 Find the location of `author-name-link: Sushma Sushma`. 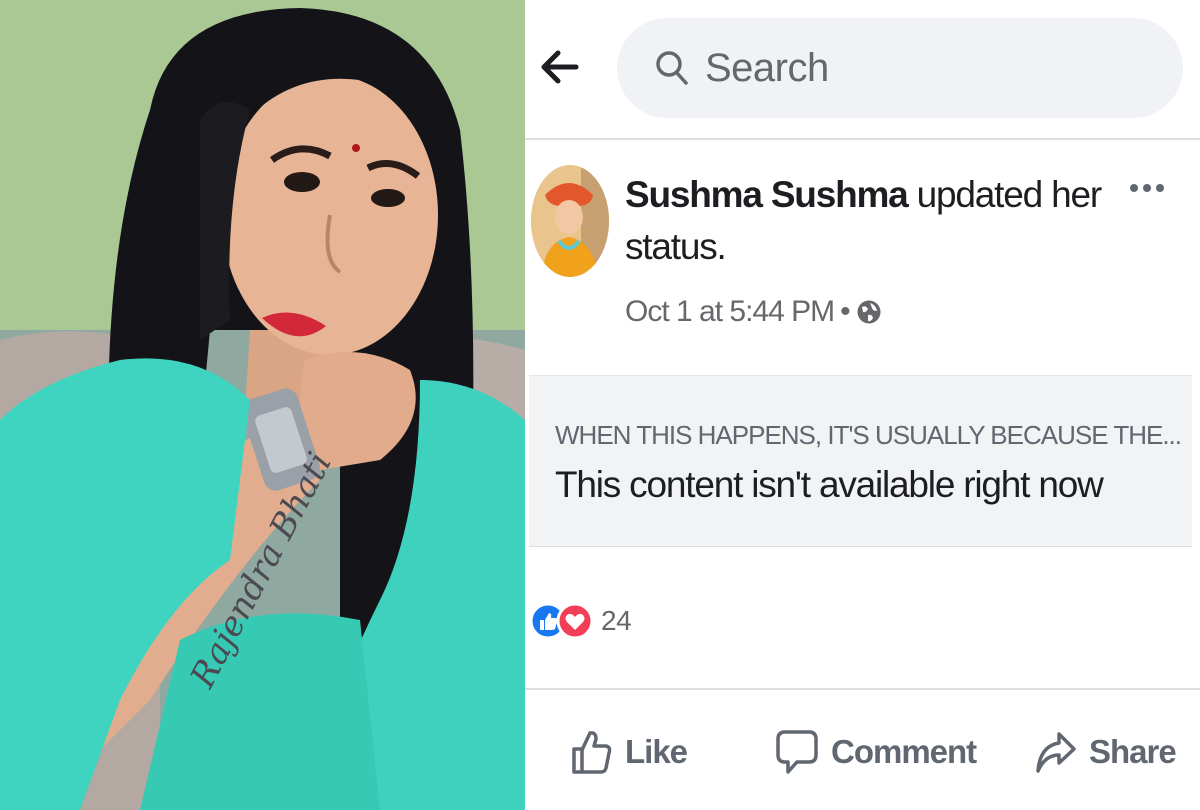

author-name-link: Sushma Sushma is located at coordinates (767, 194).